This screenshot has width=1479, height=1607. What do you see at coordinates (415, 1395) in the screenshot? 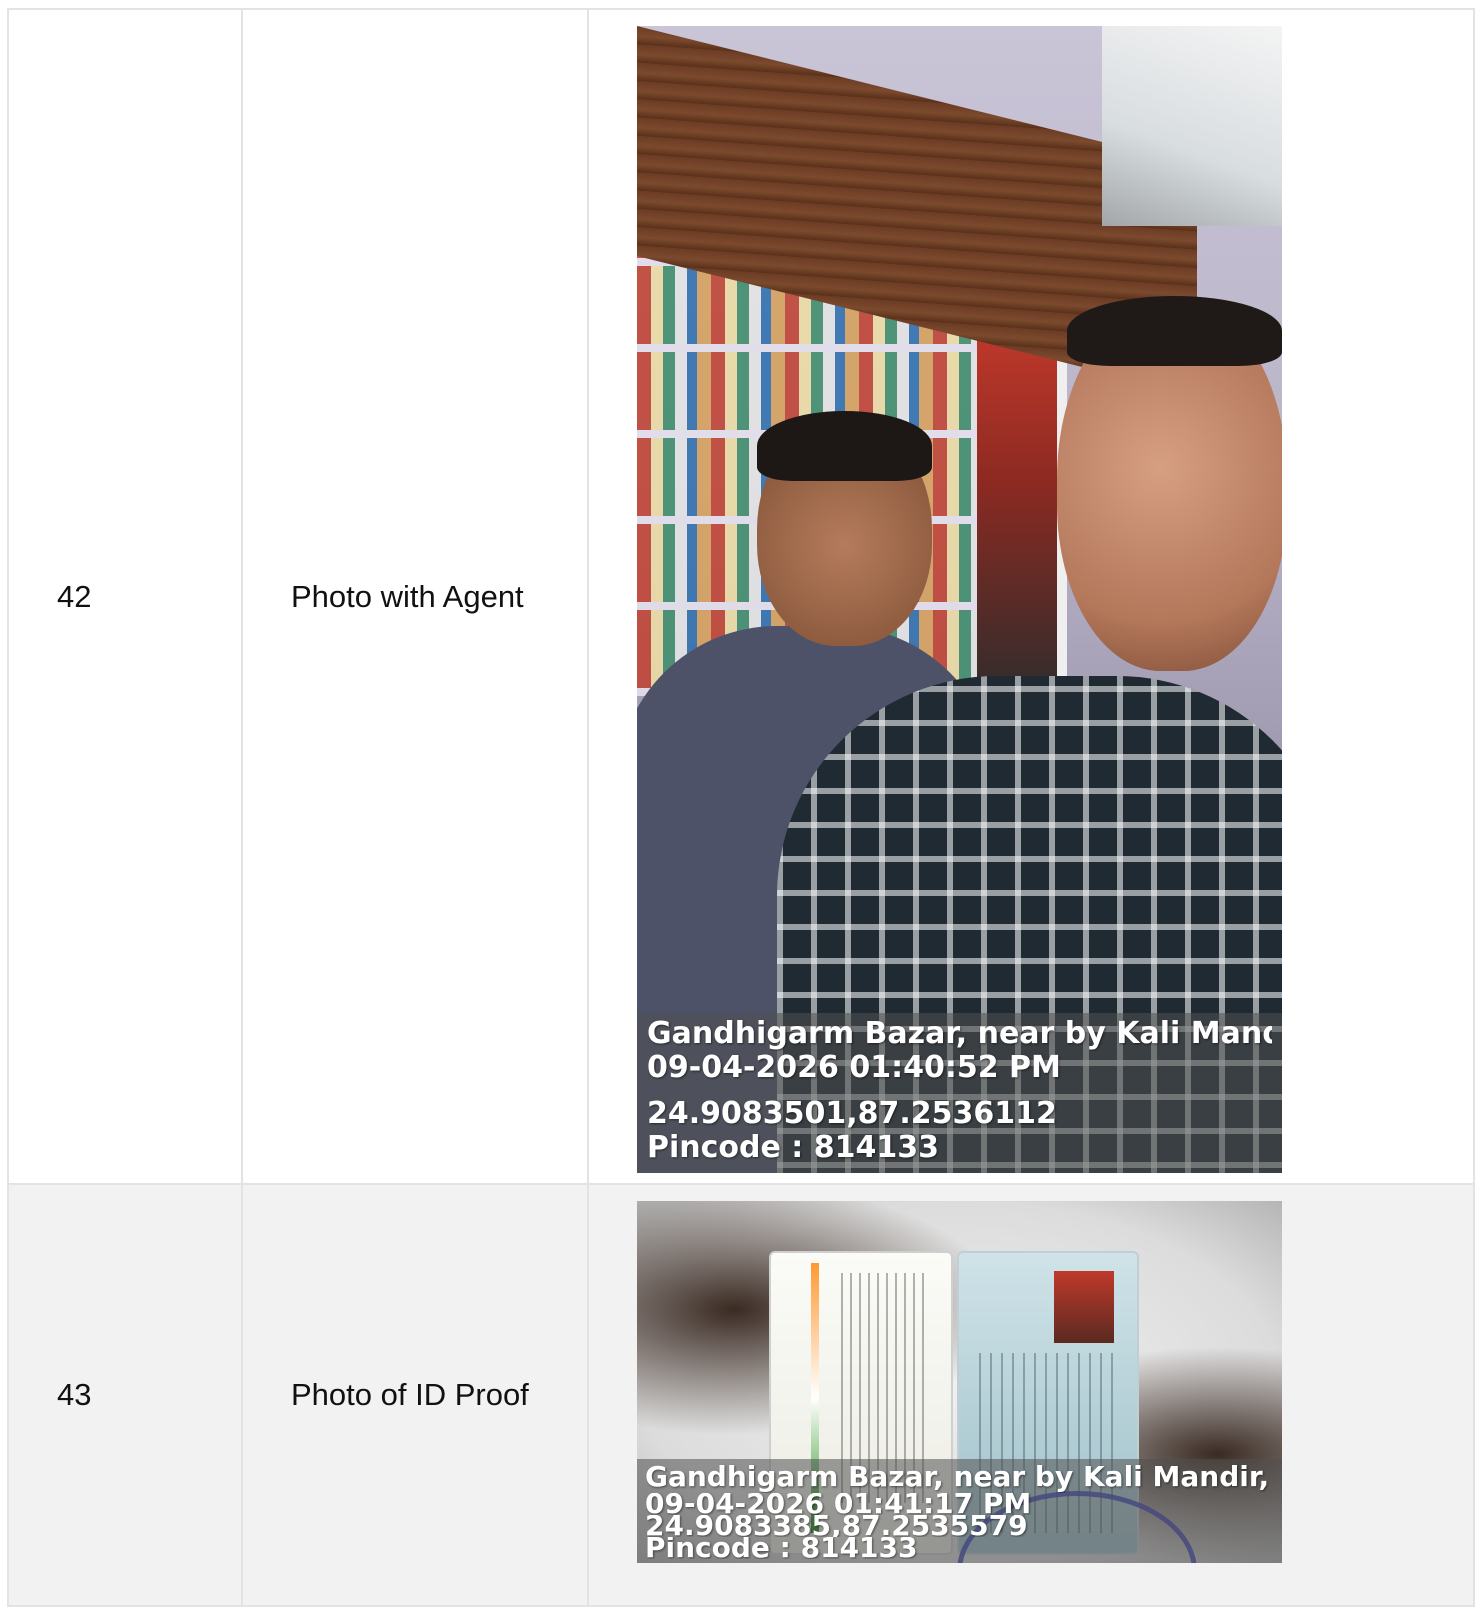
I see `row-label: Photo of ID Proof` at bounding box center [415, 1395].